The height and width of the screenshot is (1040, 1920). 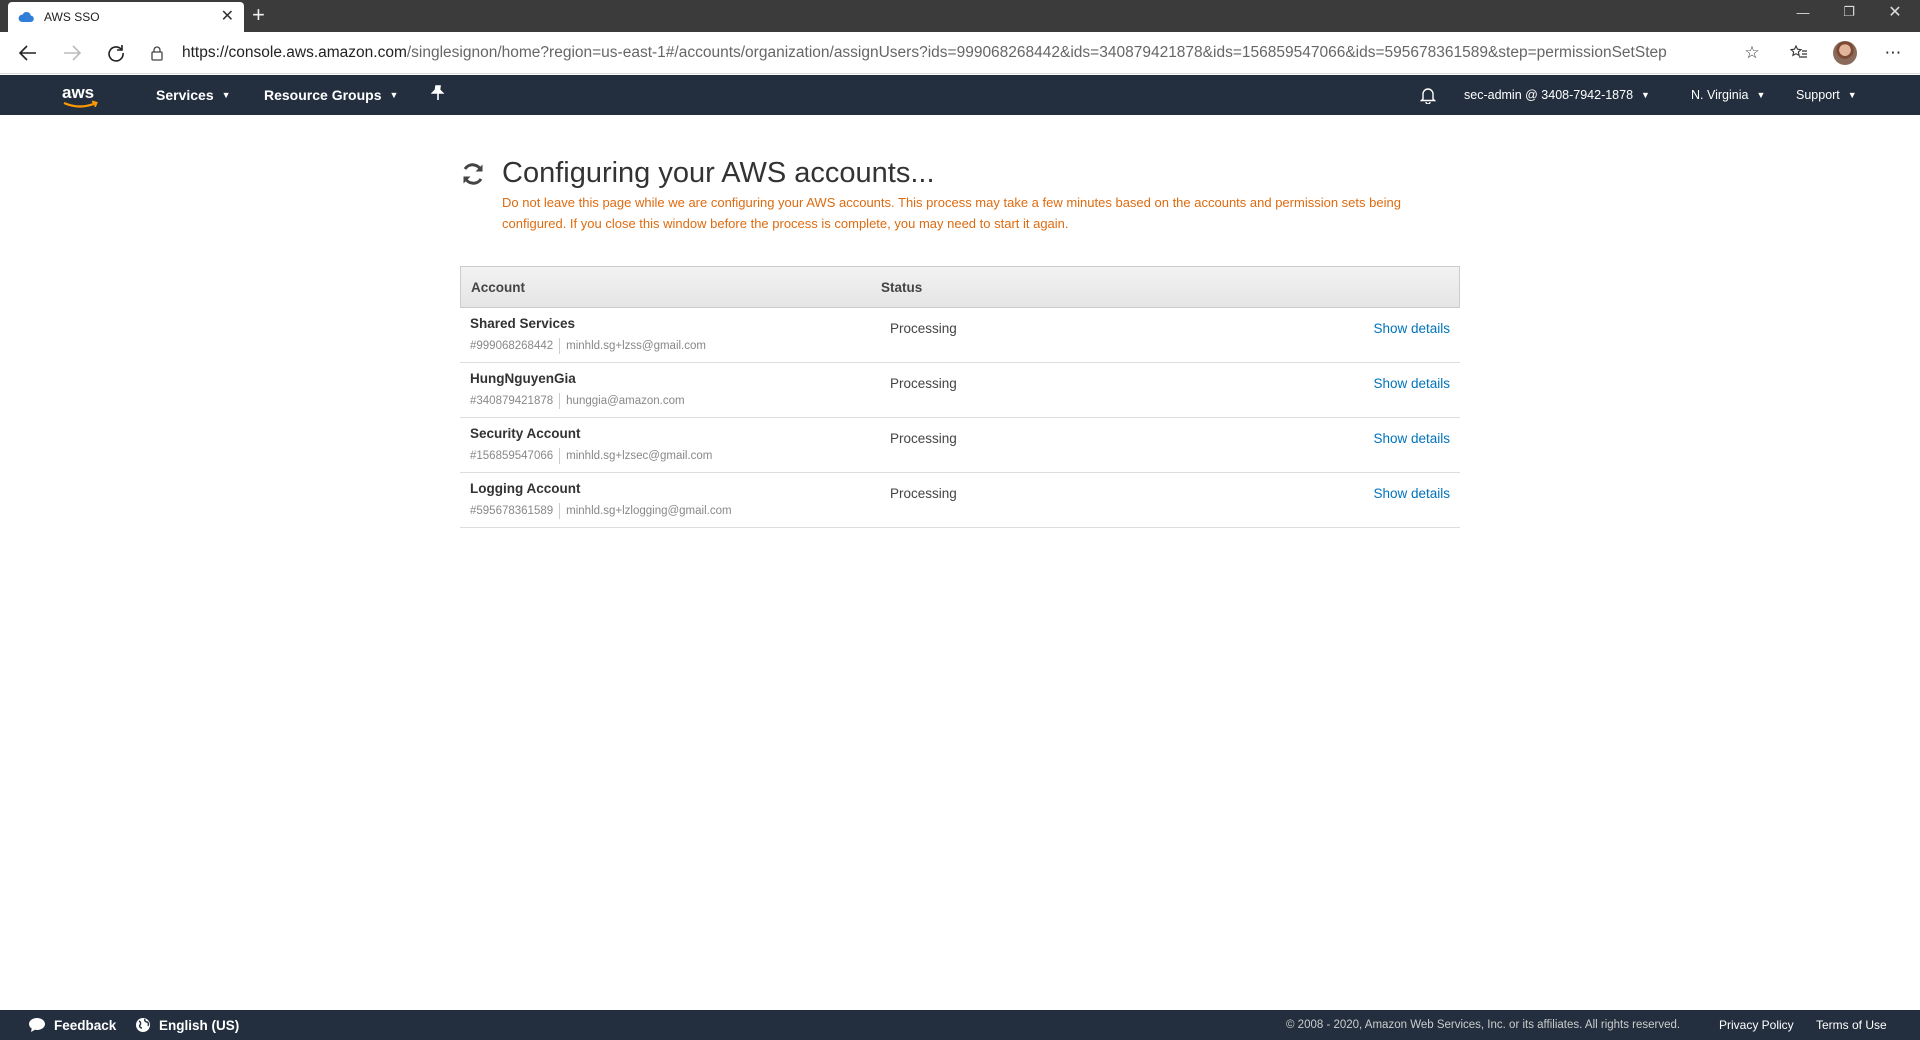 I want to click on services-label: Services, so click(x=185, y=95).